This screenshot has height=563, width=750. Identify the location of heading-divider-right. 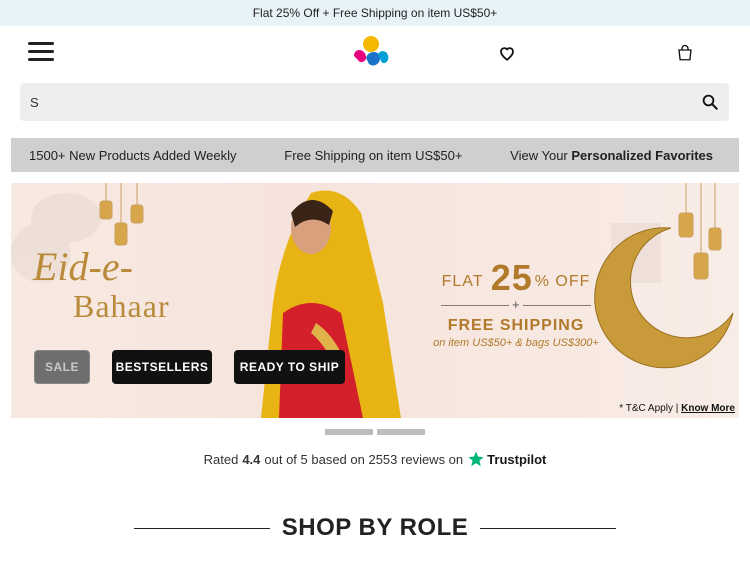
(548, 528).